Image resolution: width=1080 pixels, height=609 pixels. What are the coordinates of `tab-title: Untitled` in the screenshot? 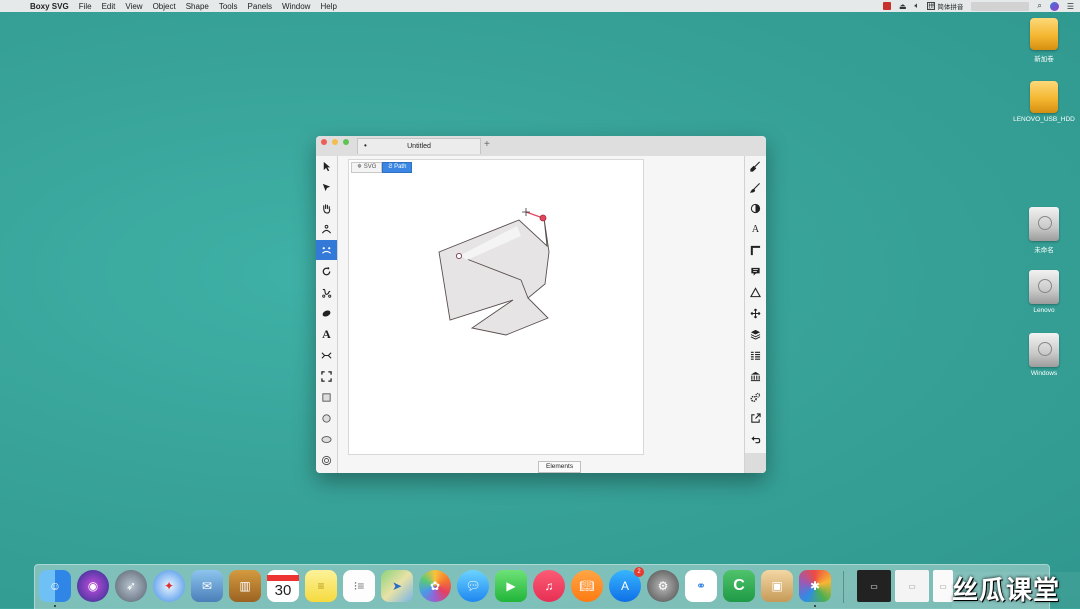 It's located at (419, 146).